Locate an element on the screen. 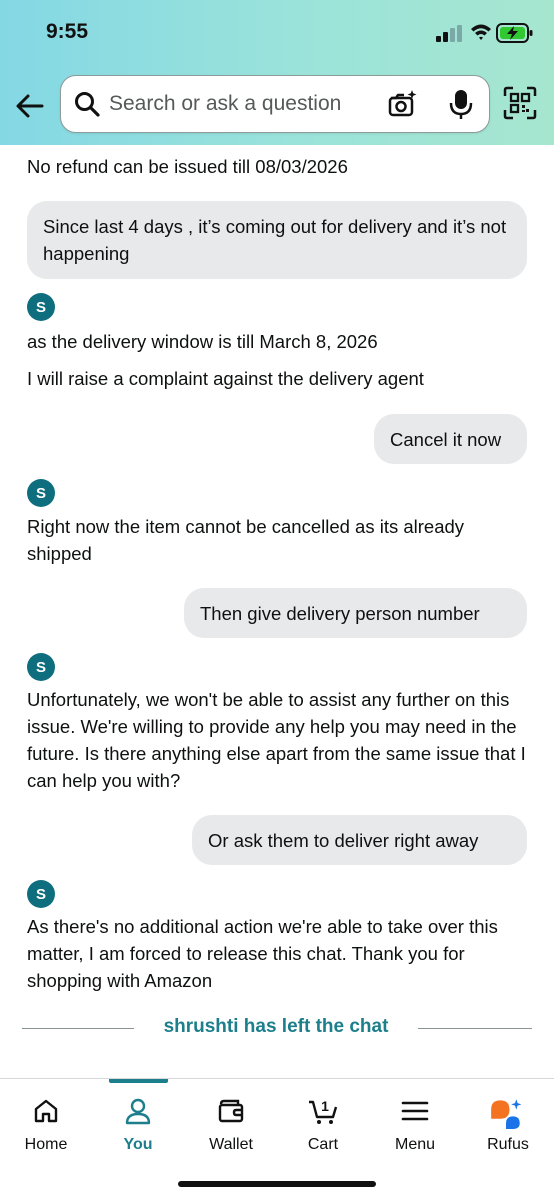  battery-charging-icon is located at coordinates (514, 33).